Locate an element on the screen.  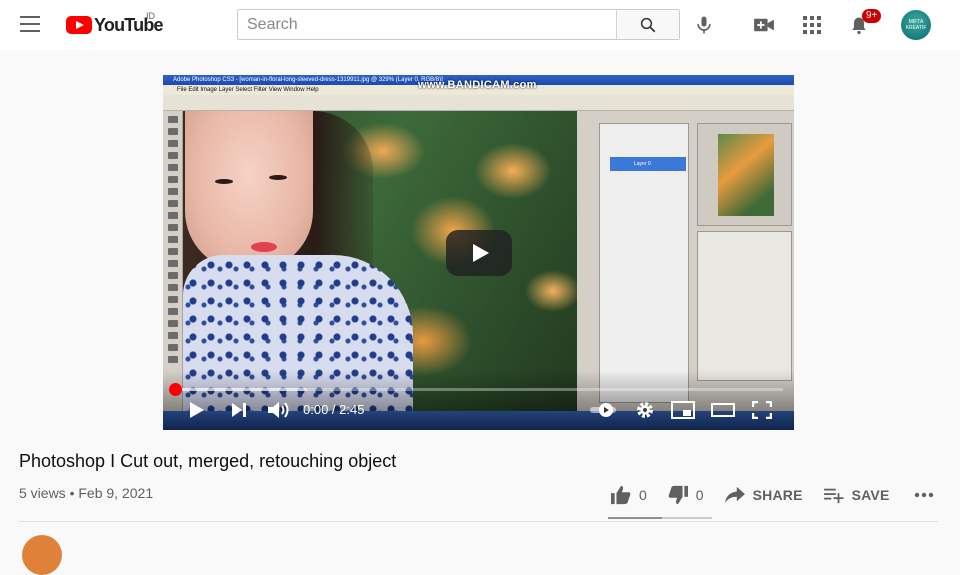
share-button: SHARE is located at coordinates (763, 495).